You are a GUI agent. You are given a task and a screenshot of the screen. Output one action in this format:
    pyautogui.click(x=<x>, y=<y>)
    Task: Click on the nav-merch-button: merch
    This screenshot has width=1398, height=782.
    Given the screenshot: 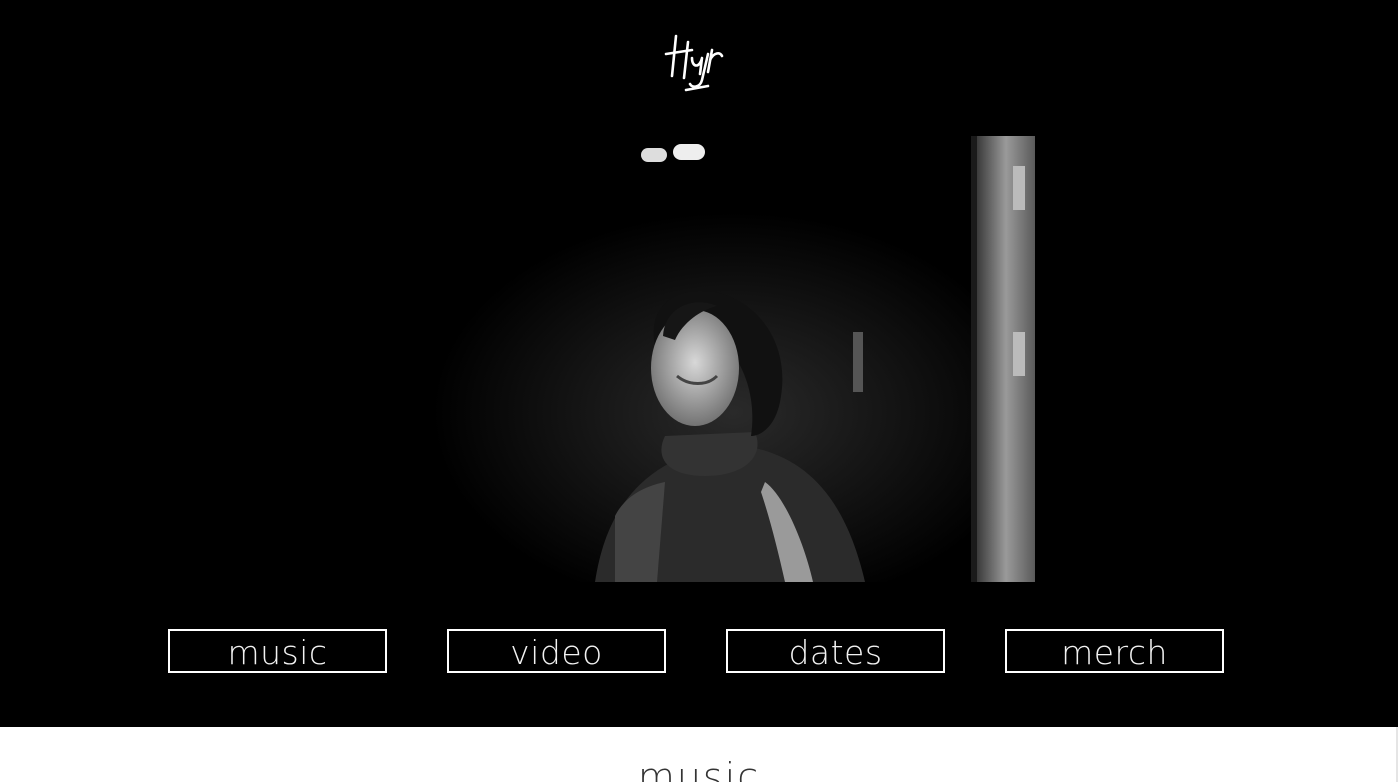 What is the action you would take?
    pyautogui.click(x=1114, y=651)
    